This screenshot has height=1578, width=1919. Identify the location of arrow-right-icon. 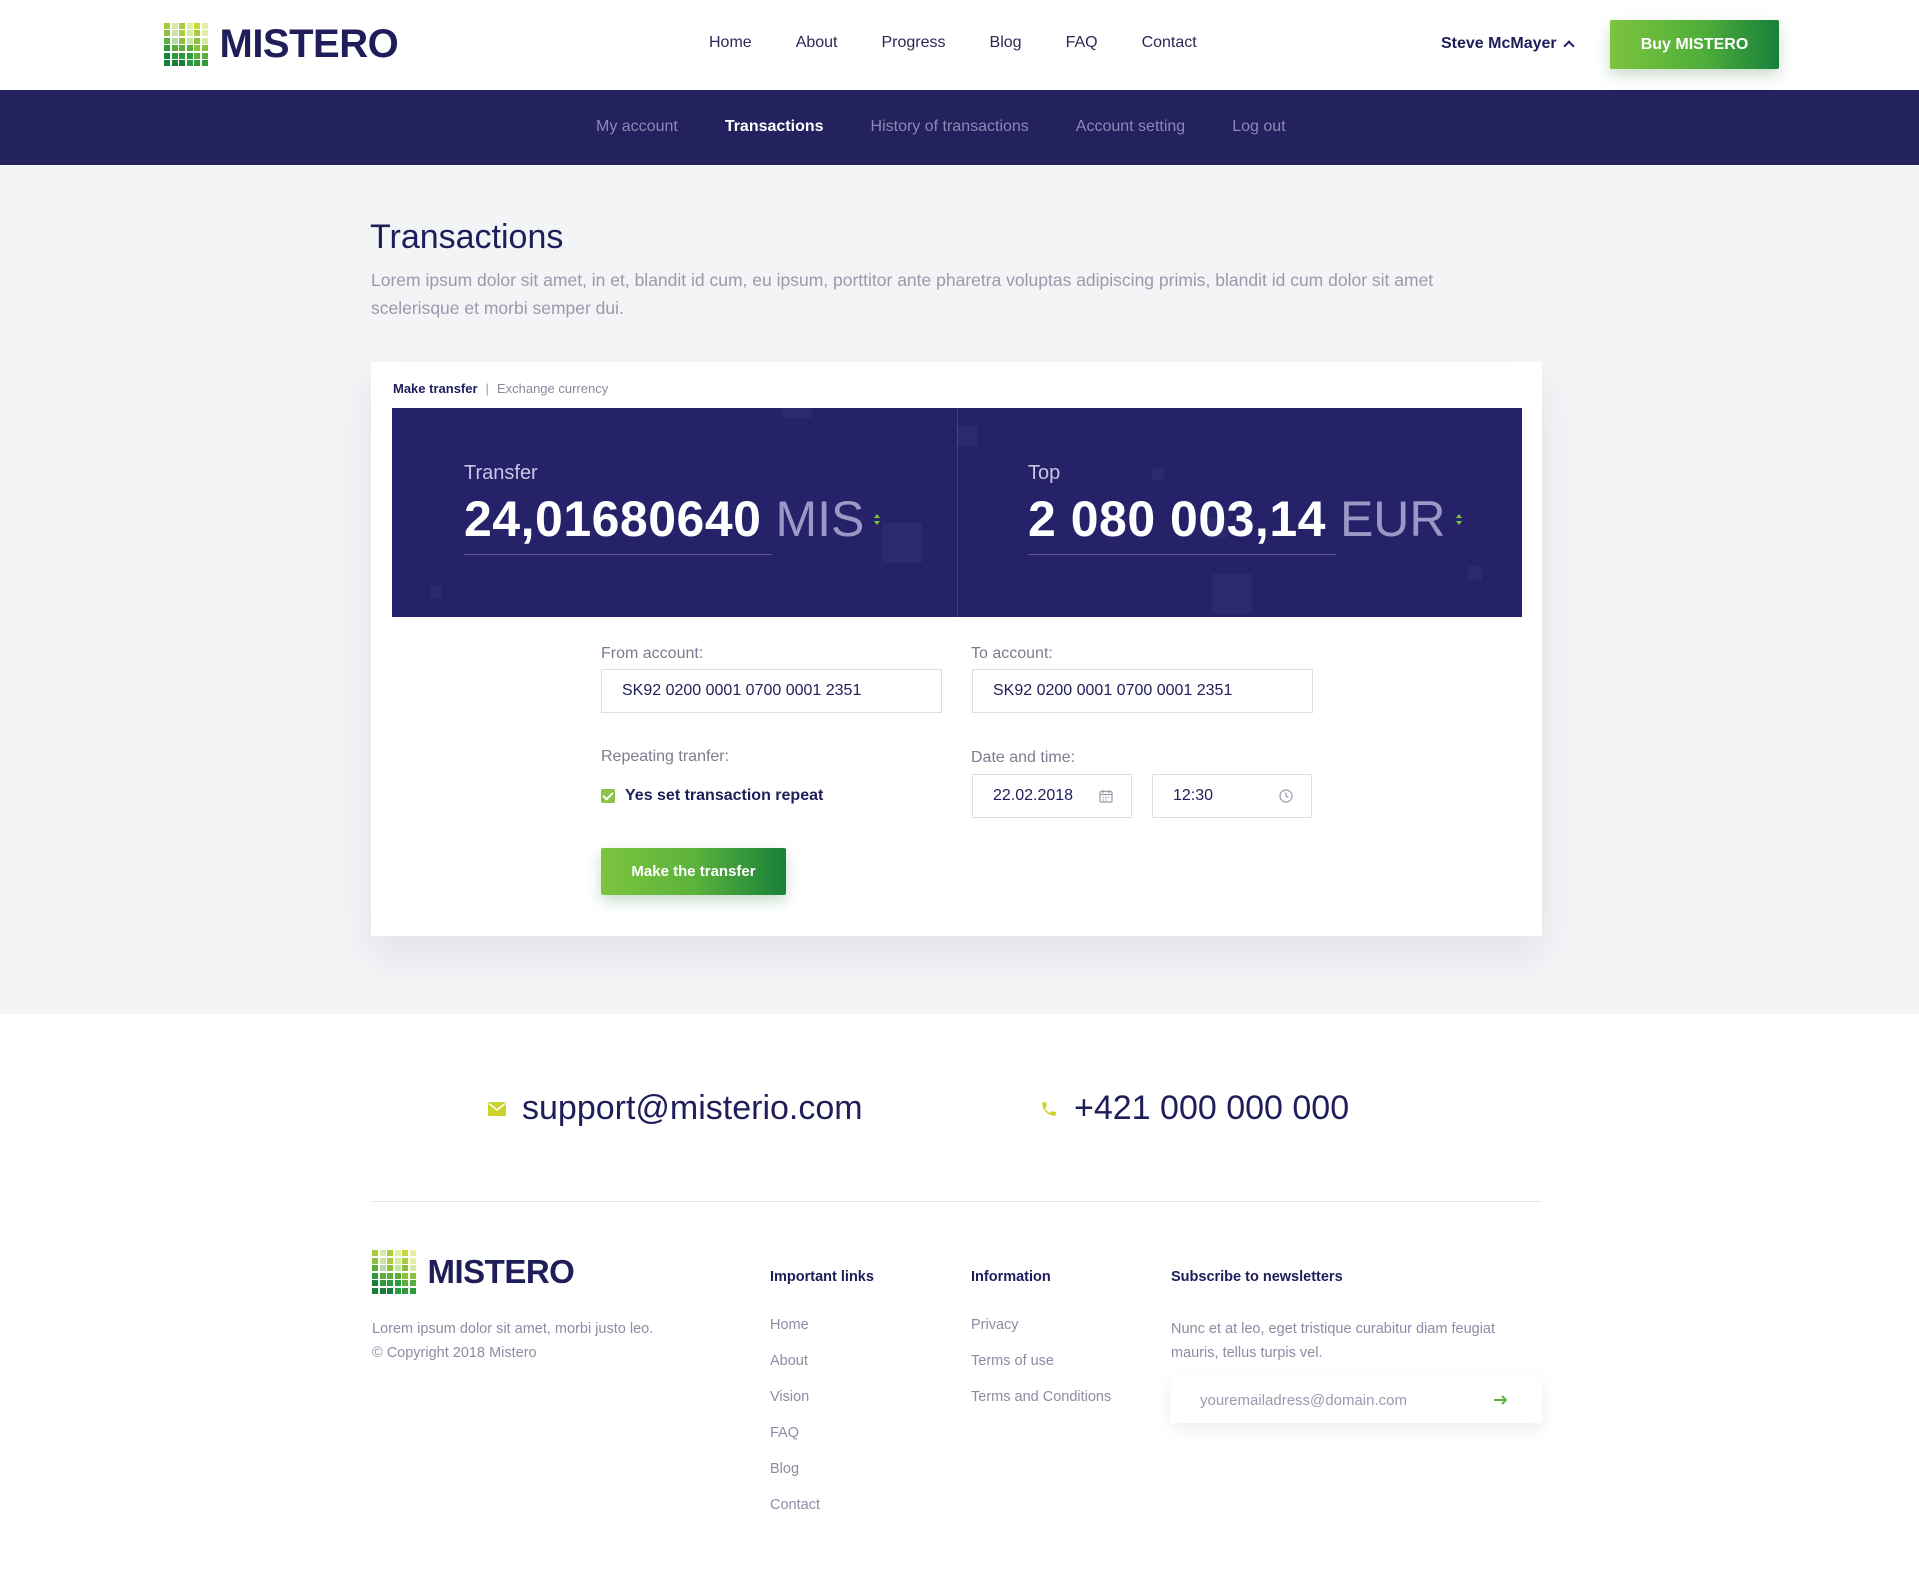
(1501, 1400).